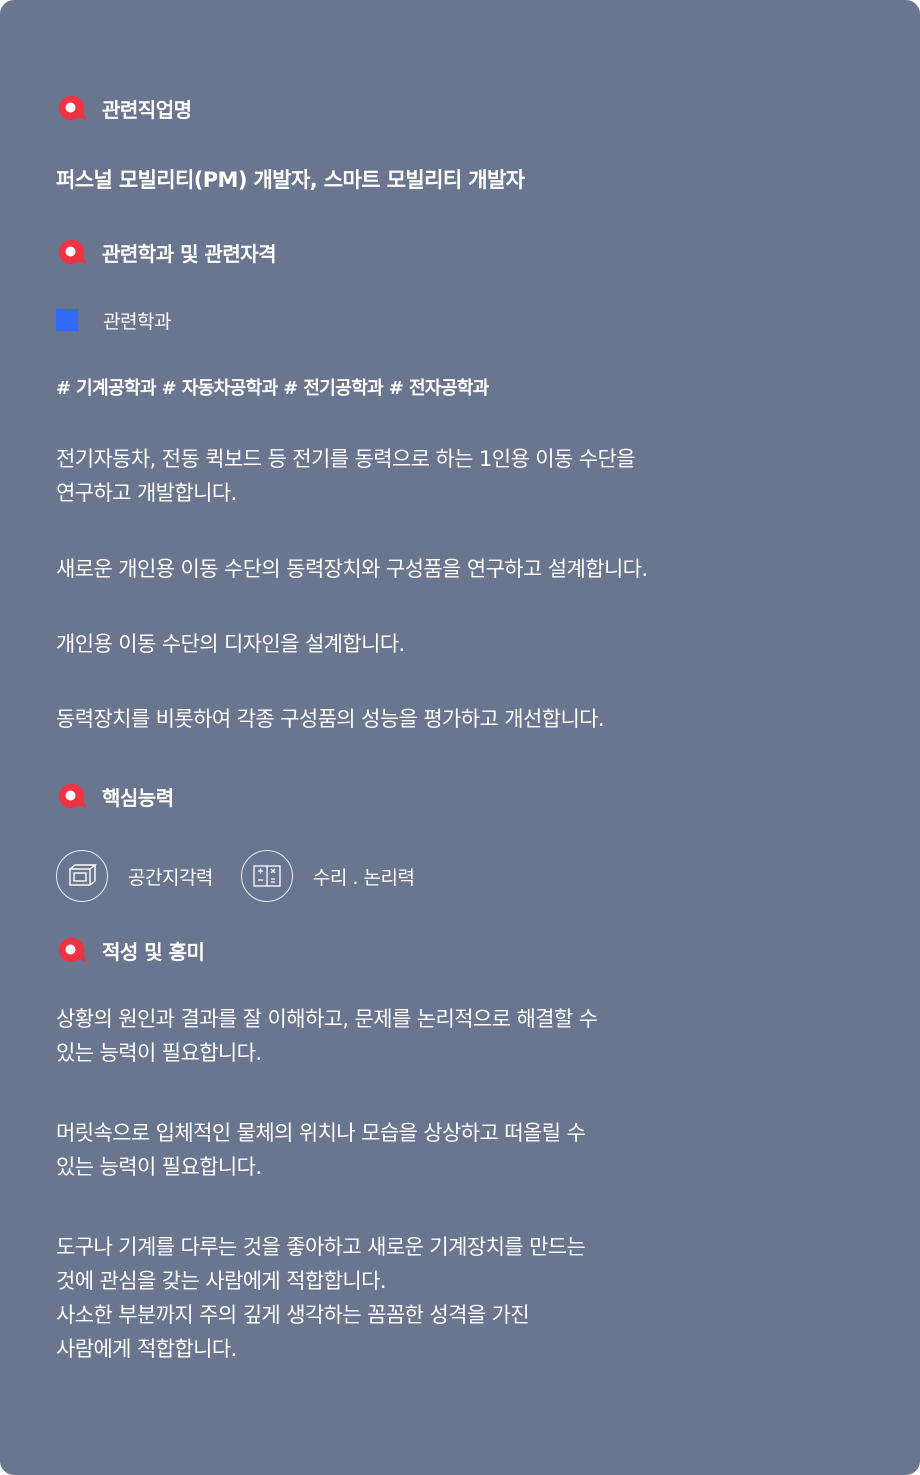  What do you see at coordinates (138, 797) in the screenshot?
I see `section-title: 핵심능력` at bounding box center [138, 797].